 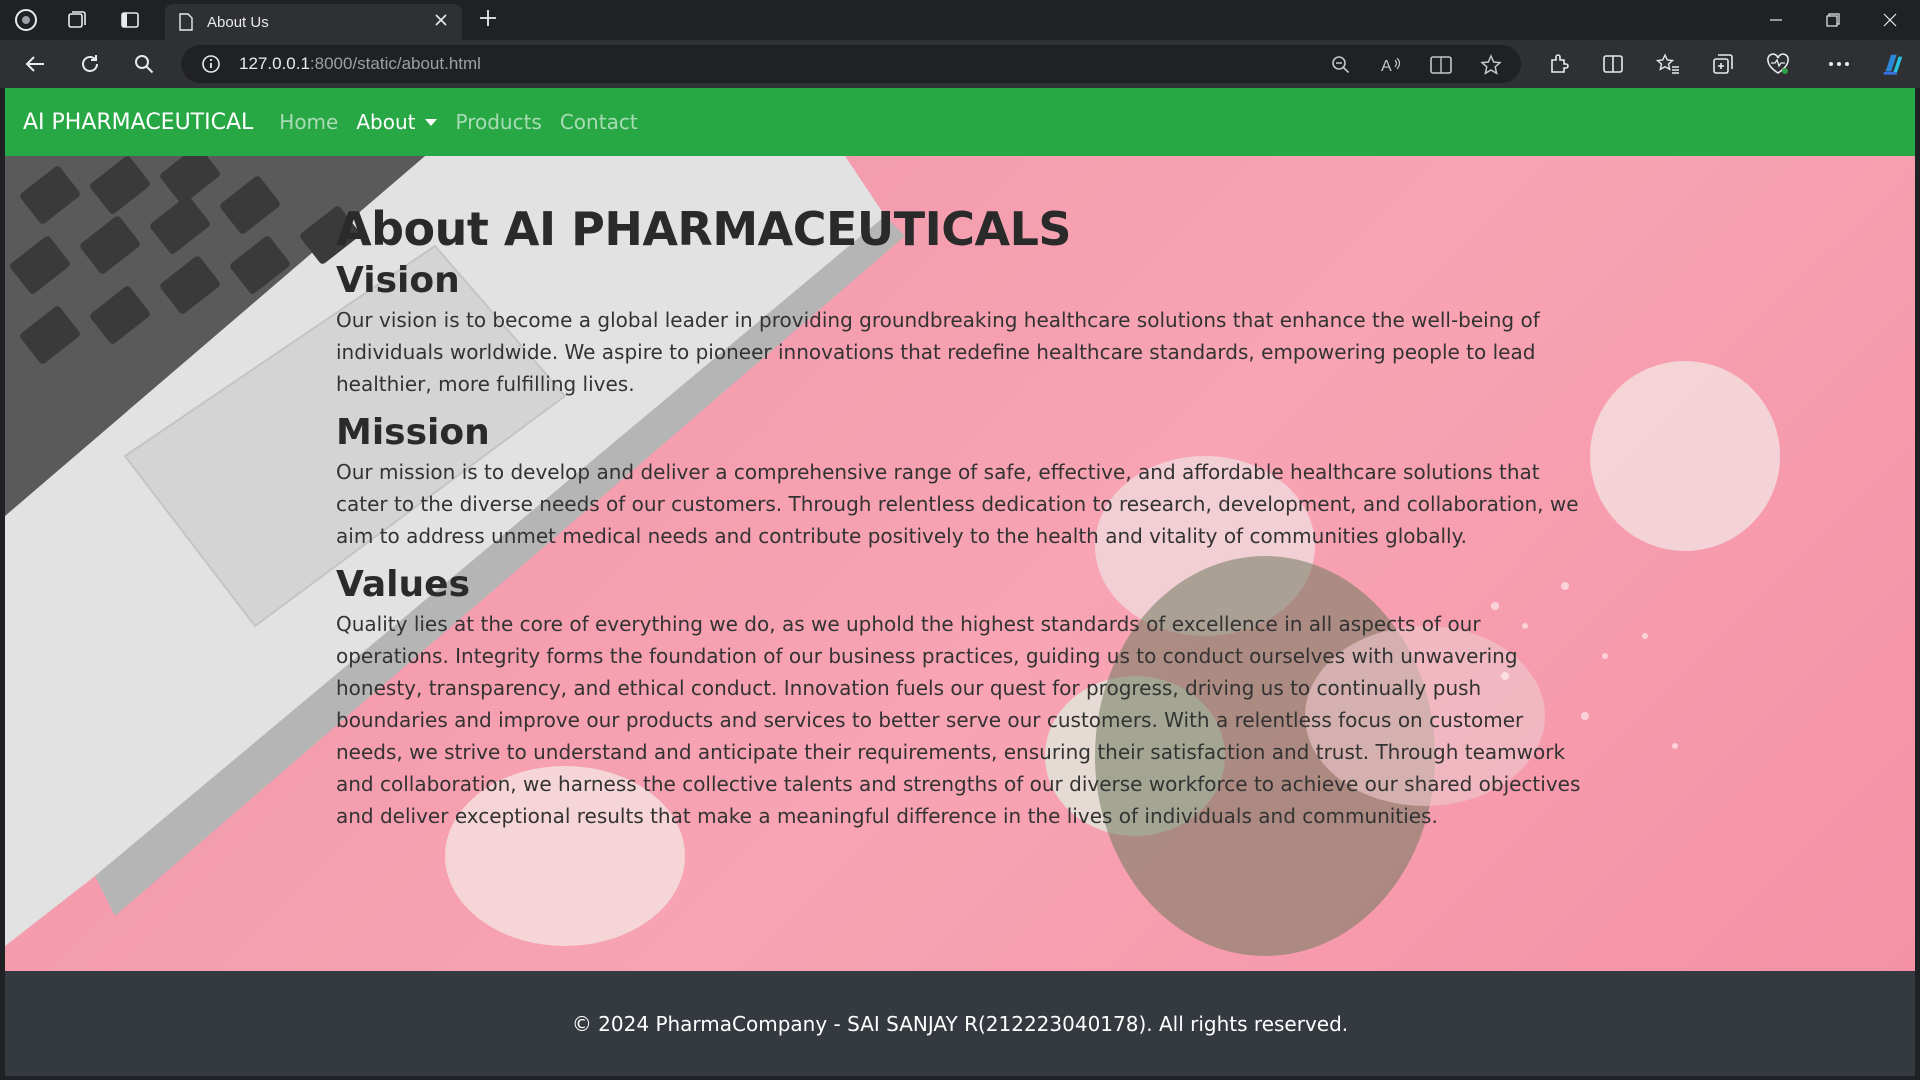 What do you see at coordinates (144, 64) in the screenshot?
I see `search-icon` at bounding box center [144, 64].